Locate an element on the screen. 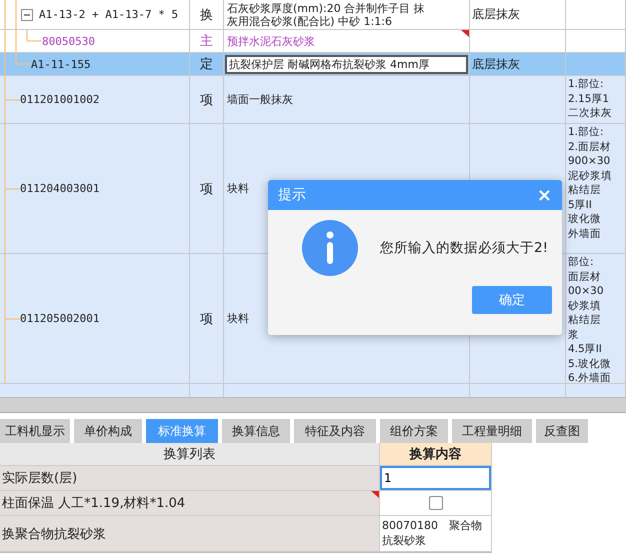 The height and width of the screenshot is (556, 626). conversion-label: 换聚合物抗裂砂浆 is located at coordinates (190, 534).